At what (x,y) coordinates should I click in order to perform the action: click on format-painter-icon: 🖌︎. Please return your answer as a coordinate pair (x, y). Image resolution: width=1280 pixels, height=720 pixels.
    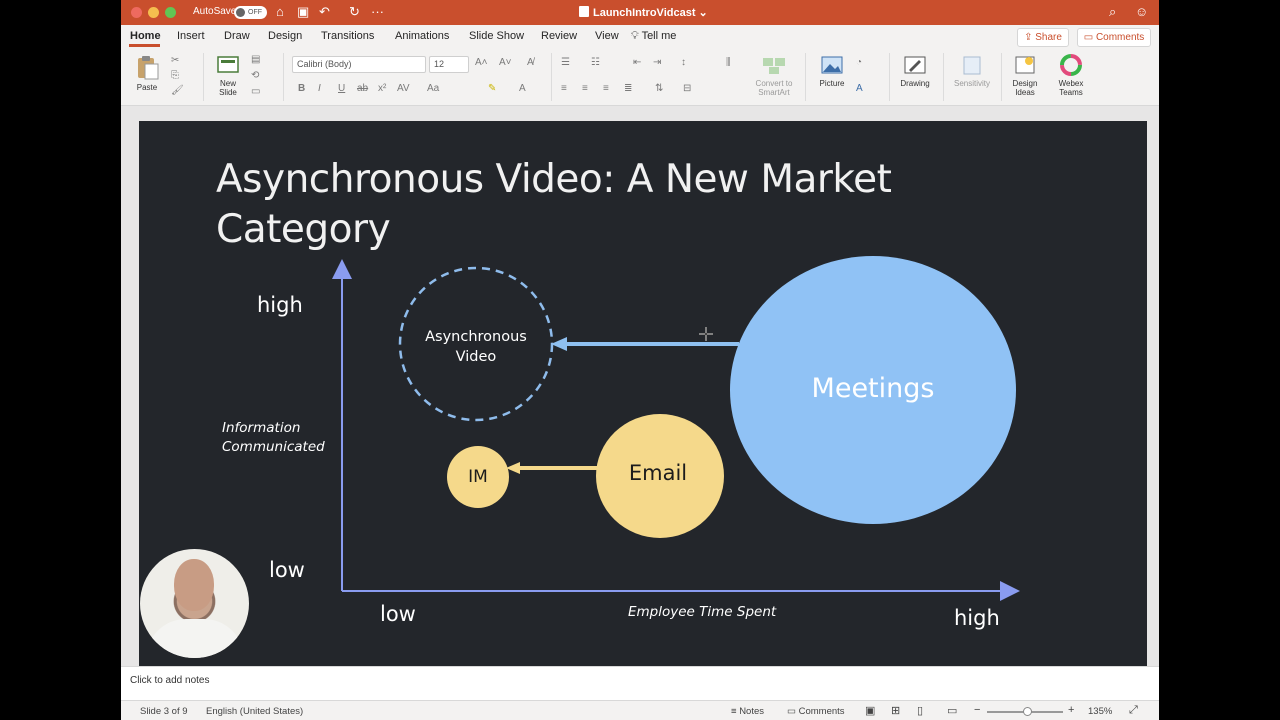
    Looking at the image, I should click on (177, 91).